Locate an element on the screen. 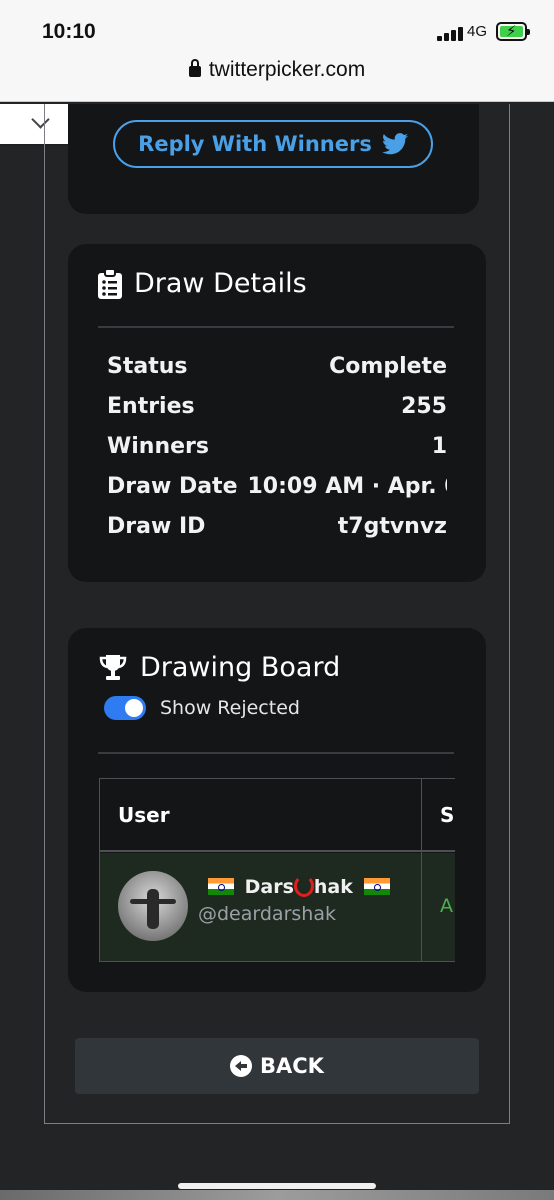 The image size is (554, 1200). column-header-status: S is located at coordinates (447, 815).